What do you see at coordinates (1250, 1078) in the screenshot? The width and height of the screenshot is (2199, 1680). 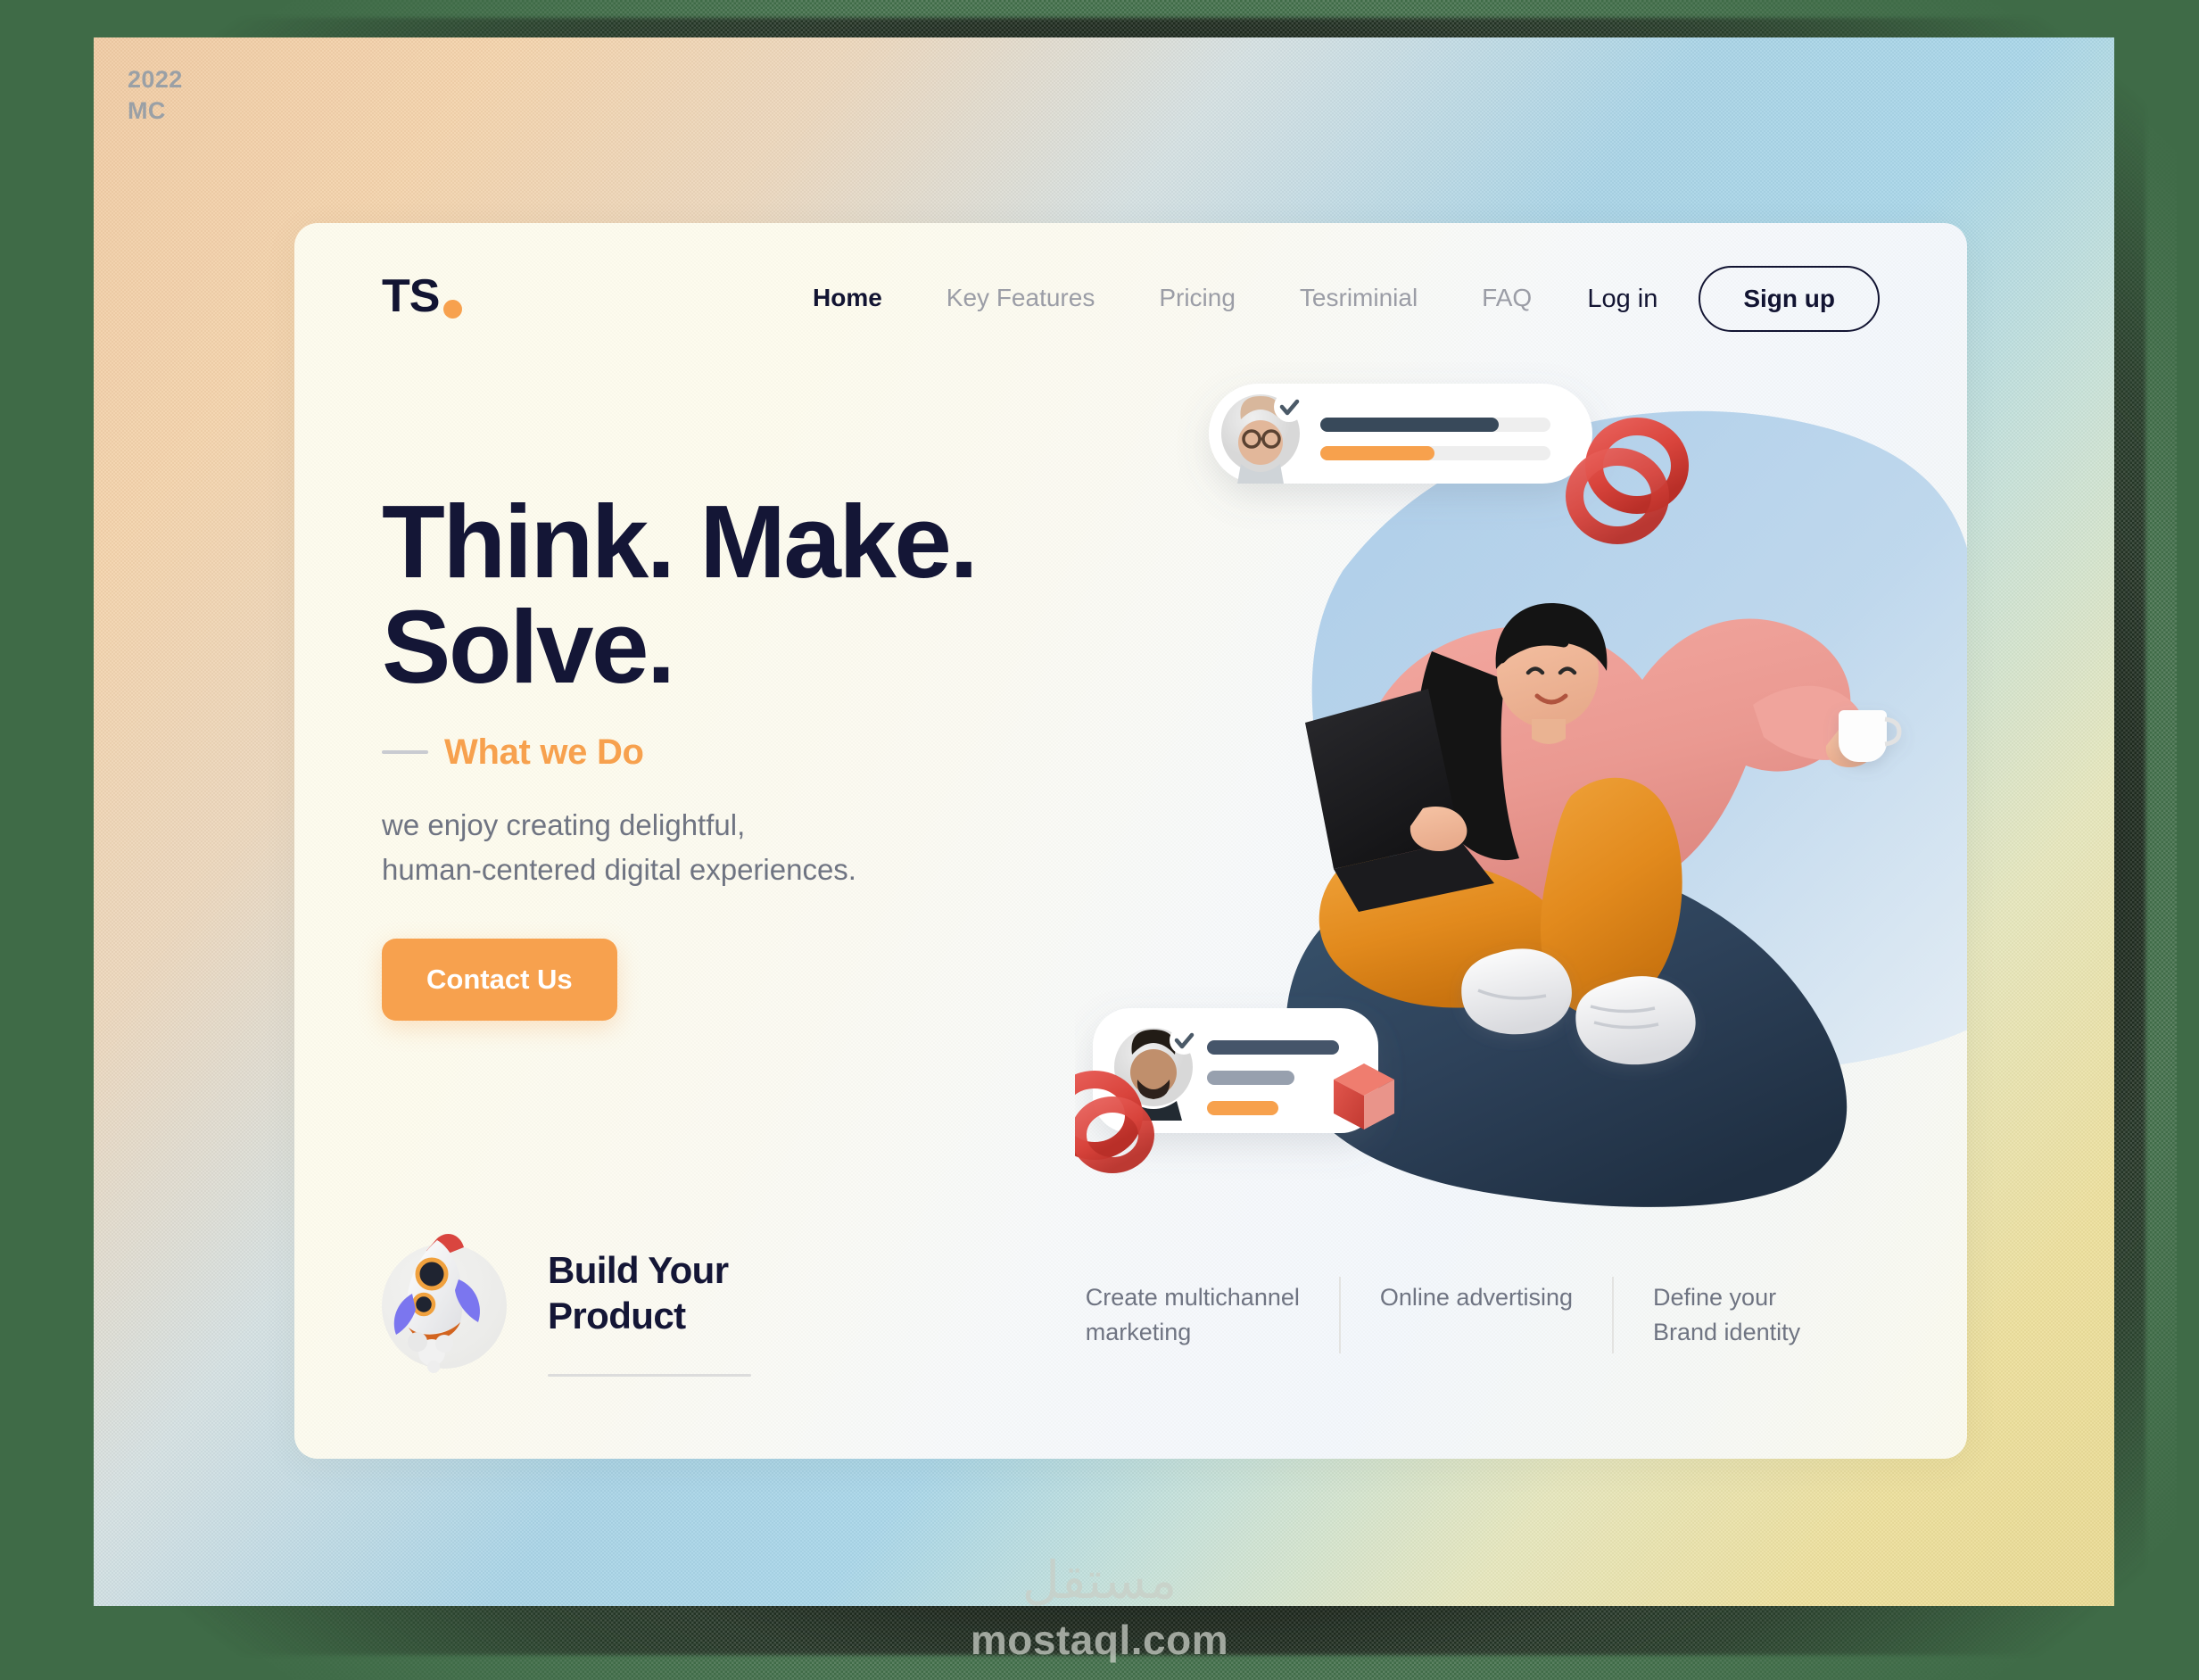 I see `bar-gray` at bounding box center [1250, 1078].